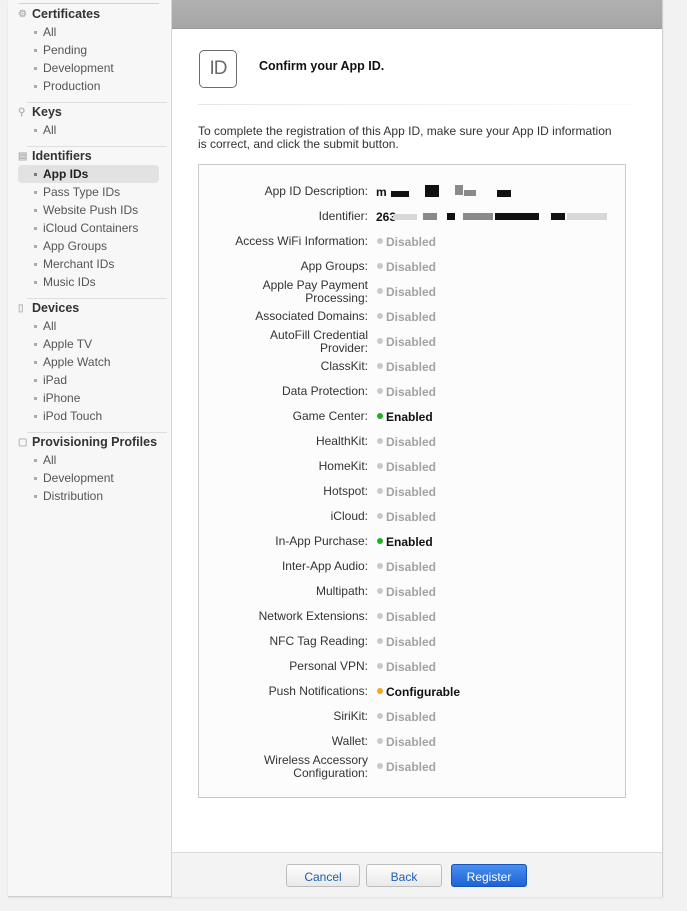  Describe the element at coordinates (218, 69) in the screenshot. I see `app-id-icon: ID` at that location.